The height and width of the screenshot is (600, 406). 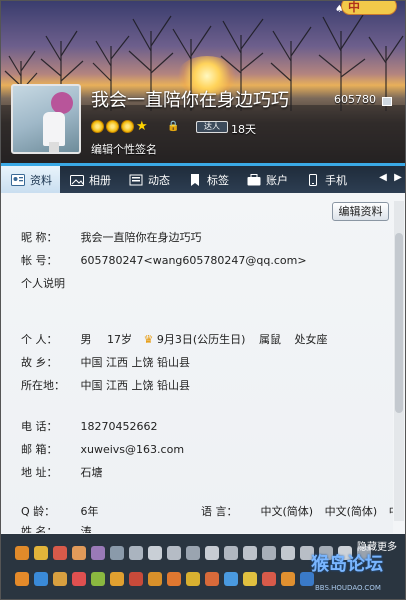 I want to click on language-value-1: 中文(简体), so click(x=287, y=511).